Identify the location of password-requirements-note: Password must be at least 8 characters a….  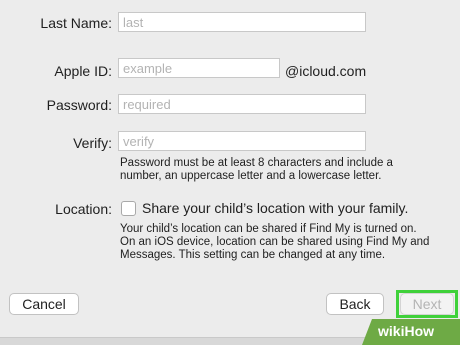
(285, 170).